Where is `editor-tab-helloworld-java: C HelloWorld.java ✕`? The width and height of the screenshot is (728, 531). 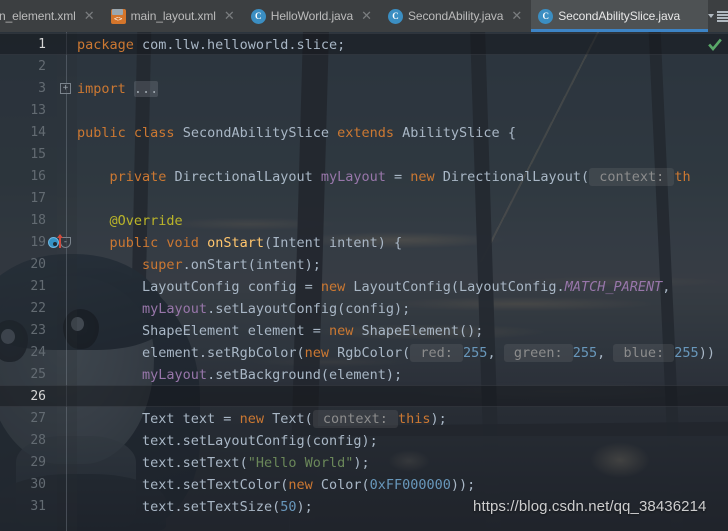 editor-tab-helloworld-java: C HelloWorld.java ✕ is located at coordinates (312, 16).